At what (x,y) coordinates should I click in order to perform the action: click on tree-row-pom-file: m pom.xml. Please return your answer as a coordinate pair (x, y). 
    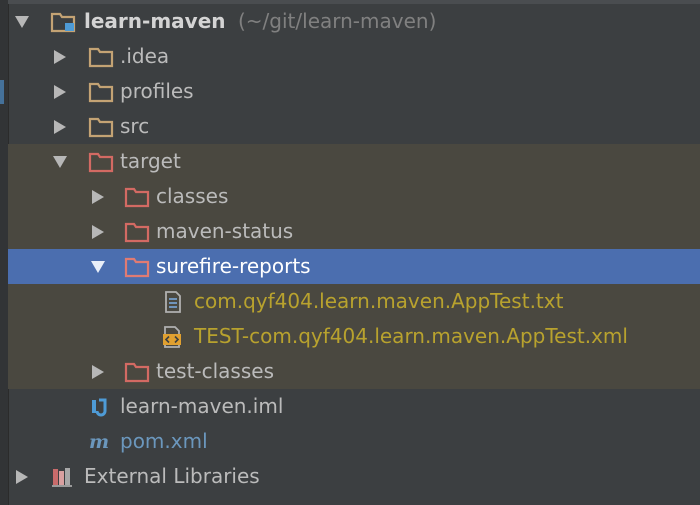
    Looking at the image, I should click on (354, 441).